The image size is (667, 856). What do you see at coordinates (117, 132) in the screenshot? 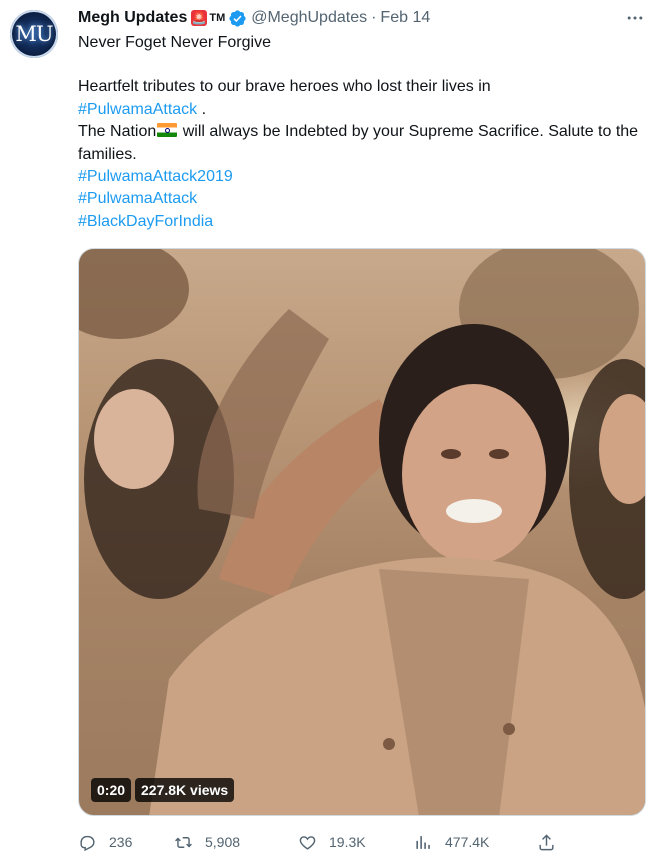
I see `tweet-nation-prefix: The Nation` at bounding box center [117, 132].